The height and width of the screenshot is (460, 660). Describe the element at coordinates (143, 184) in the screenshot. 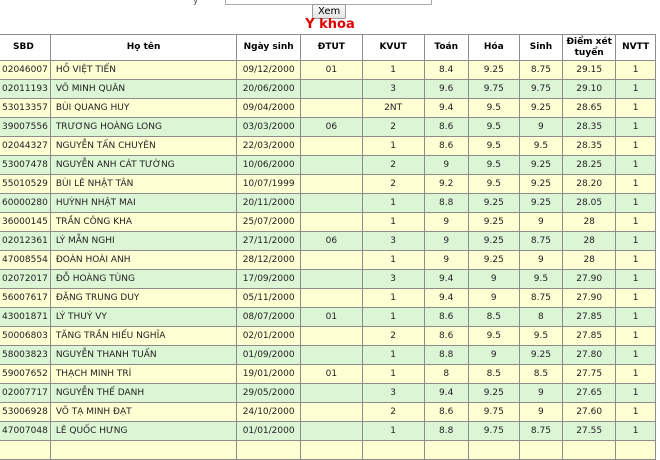

I see `cell-name: BÙI LÊ NHẬT TÂN` at that location.